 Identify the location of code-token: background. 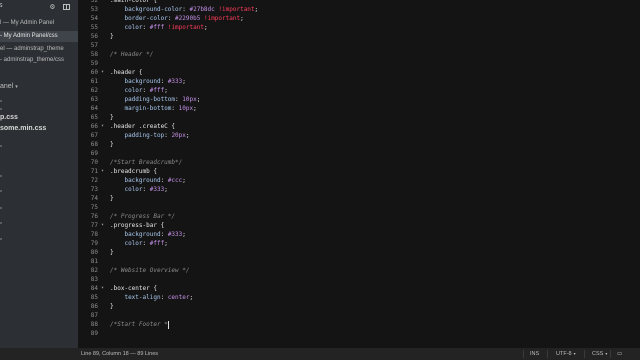
(142, 180).